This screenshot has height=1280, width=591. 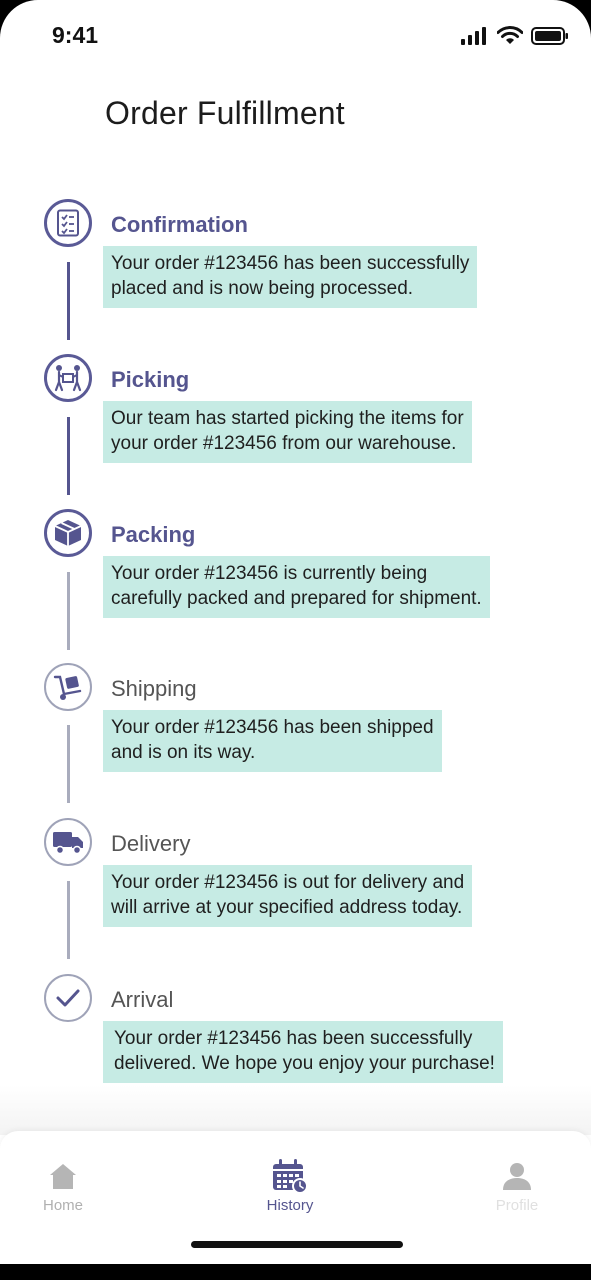 I want to click on battery-icon, so click(x=549, y=35).